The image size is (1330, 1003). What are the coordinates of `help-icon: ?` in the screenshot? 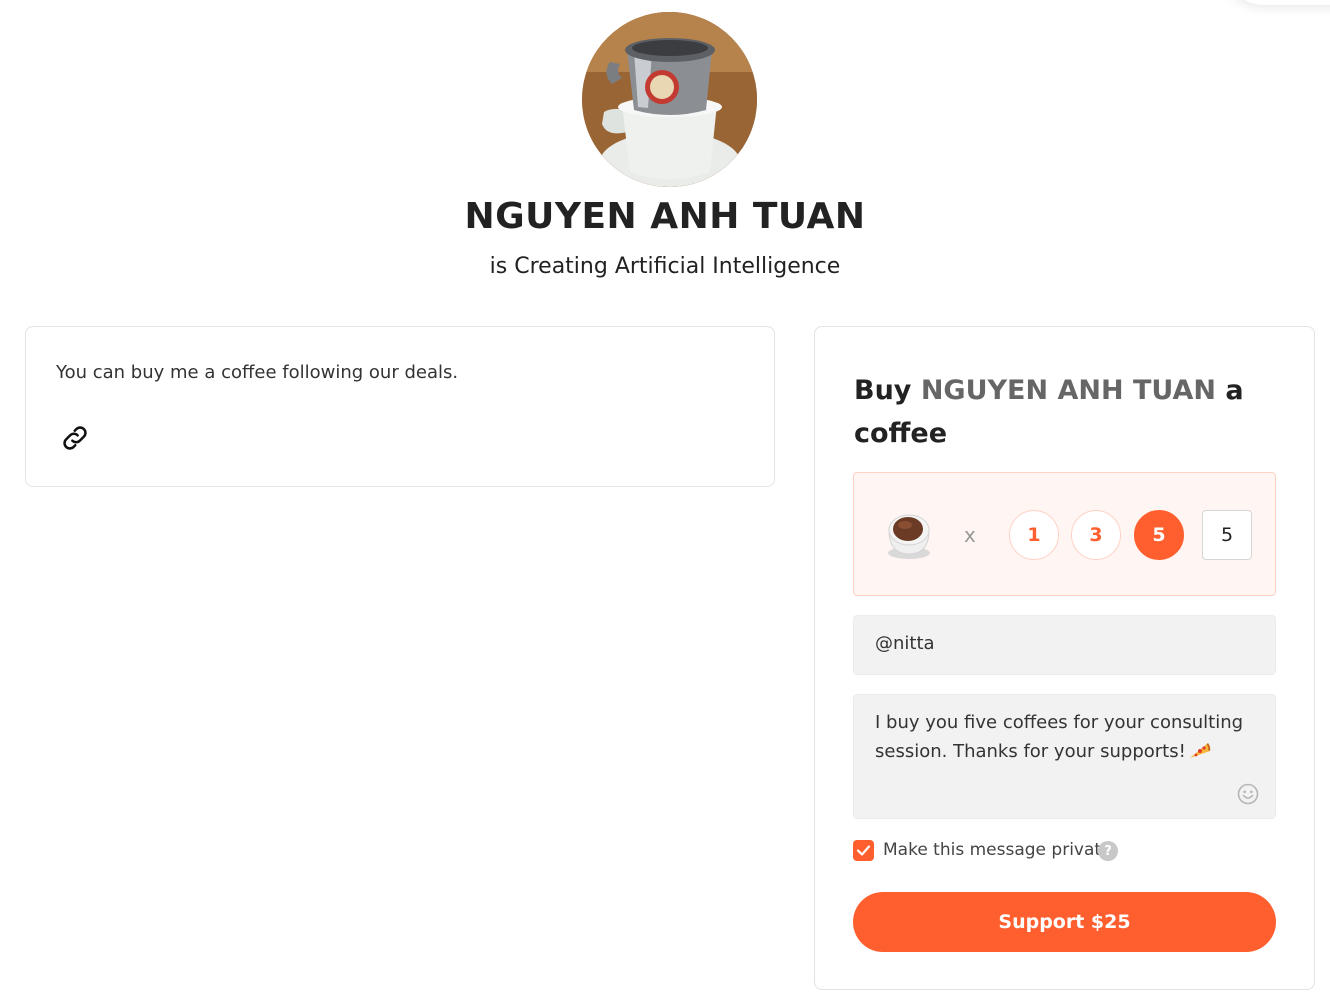 It's located at (1108, 851).